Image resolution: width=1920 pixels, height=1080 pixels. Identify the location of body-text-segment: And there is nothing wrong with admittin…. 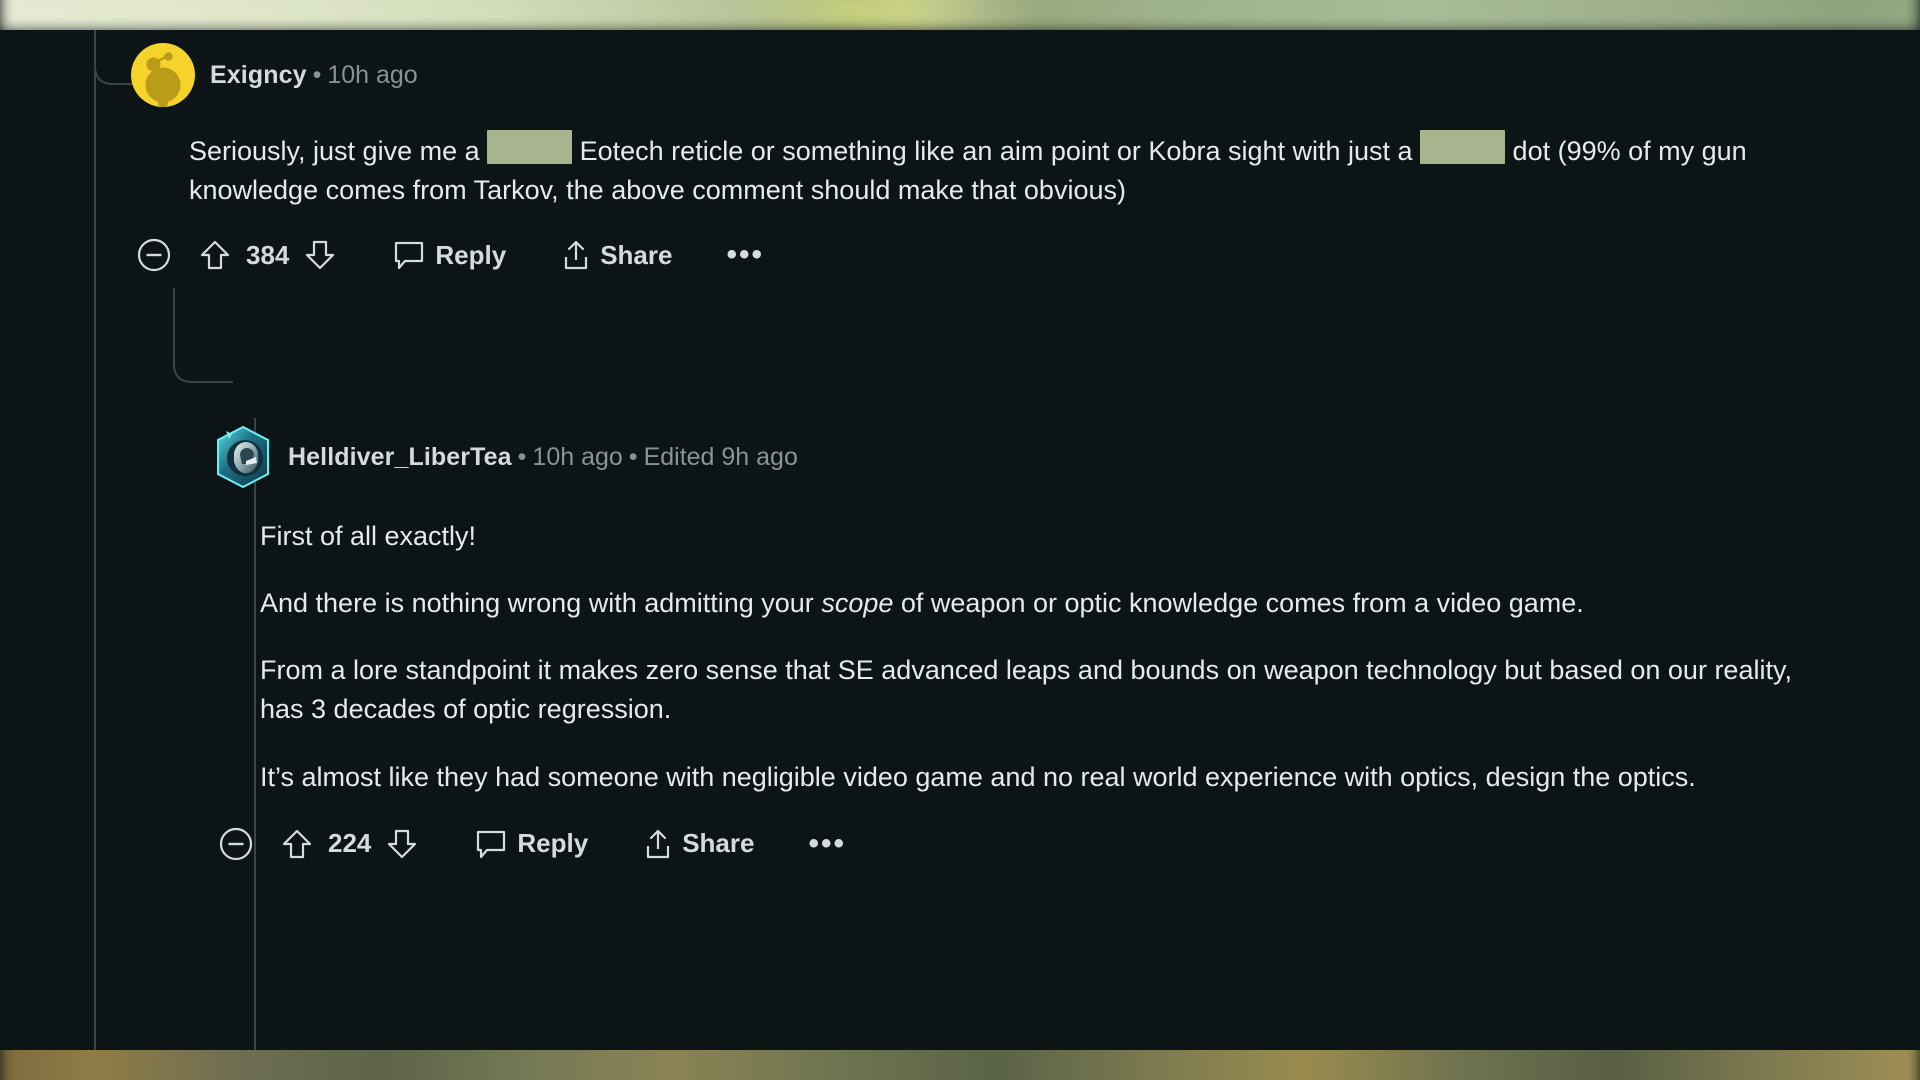
(541, 603).